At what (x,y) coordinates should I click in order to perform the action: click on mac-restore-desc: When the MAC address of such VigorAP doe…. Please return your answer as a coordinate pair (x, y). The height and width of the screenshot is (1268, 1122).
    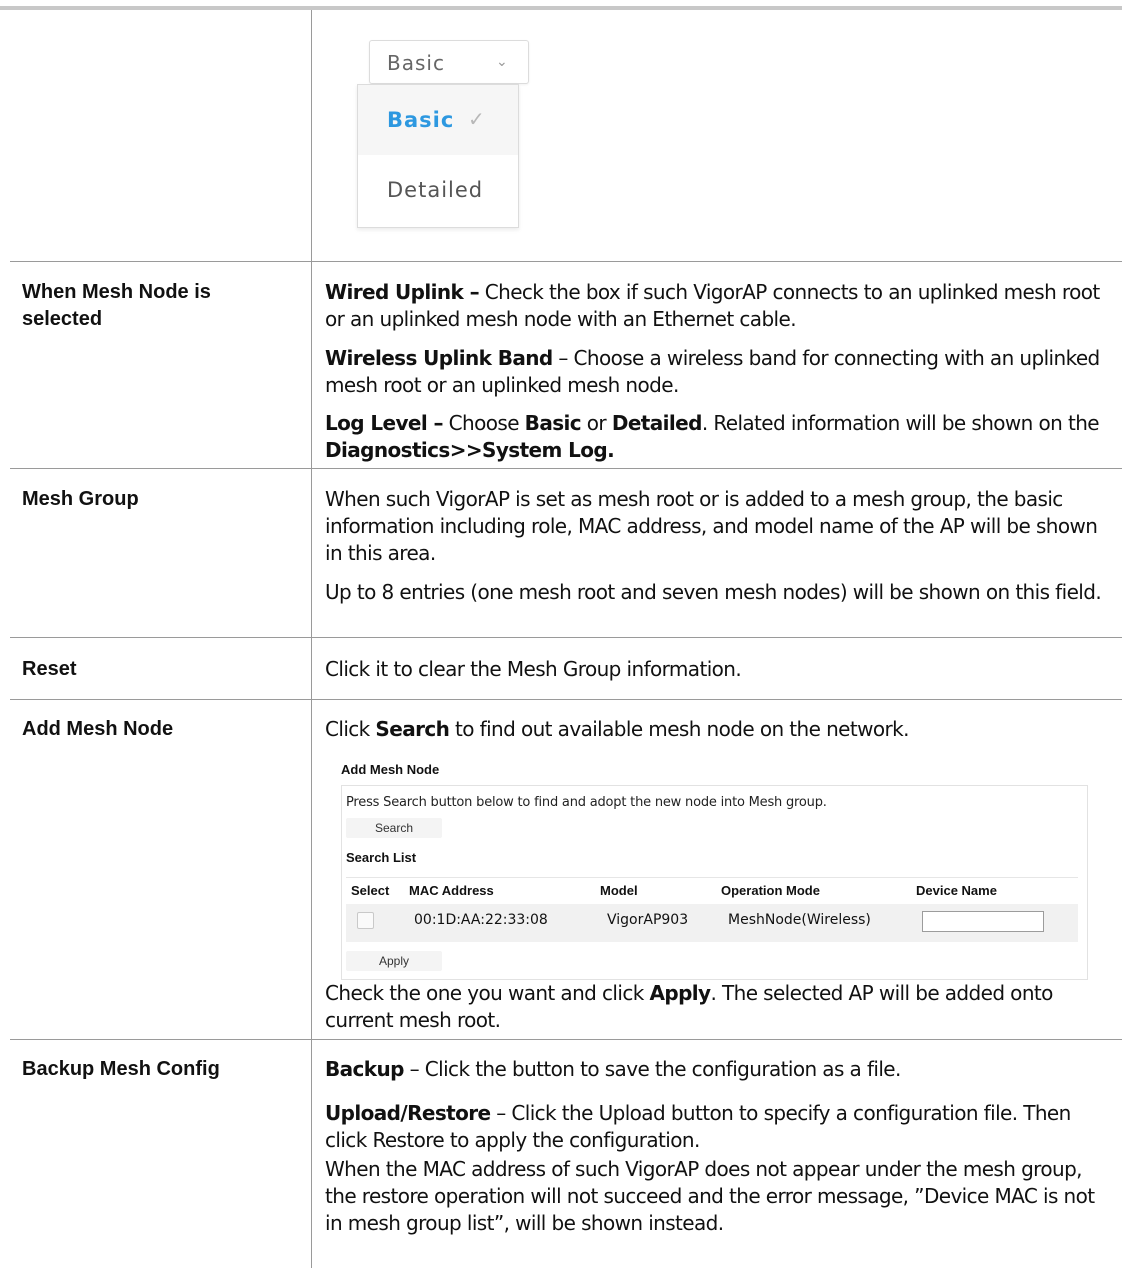
    Looking at the image, I should click on (710, 1196).